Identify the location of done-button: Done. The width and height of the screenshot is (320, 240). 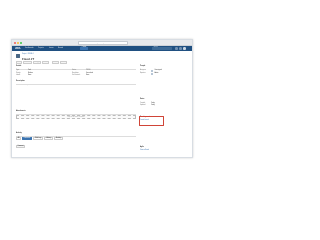
(63, 62).